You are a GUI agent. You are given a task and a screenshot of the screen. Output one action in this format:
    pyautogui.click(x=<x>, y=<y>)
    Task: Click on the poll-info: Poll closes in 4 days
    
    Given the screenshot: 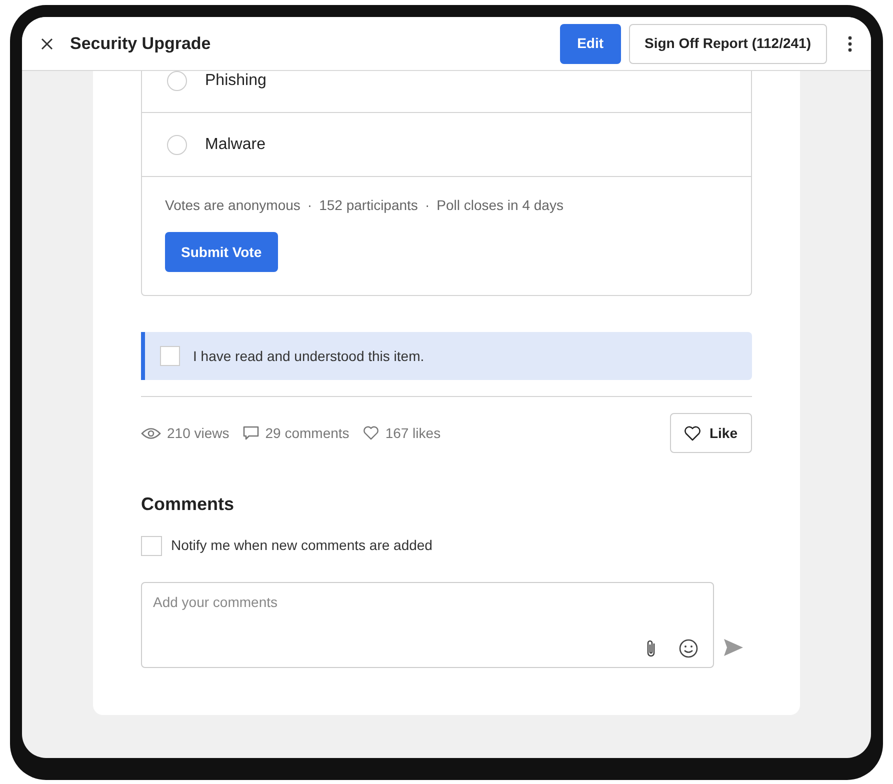 What is the action you would take?
    pyautogui.click(x=500, y=205)
    